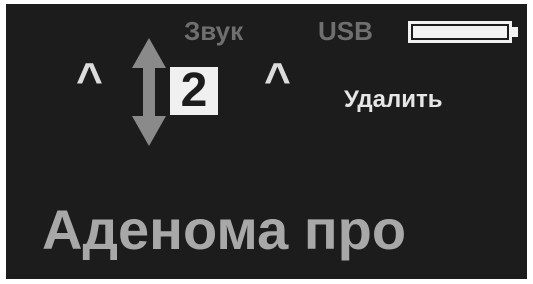  What do you see at coordinates (89, 79) in the screenshot?
I see `left-caret: ^` at bounding box center [89, 79].